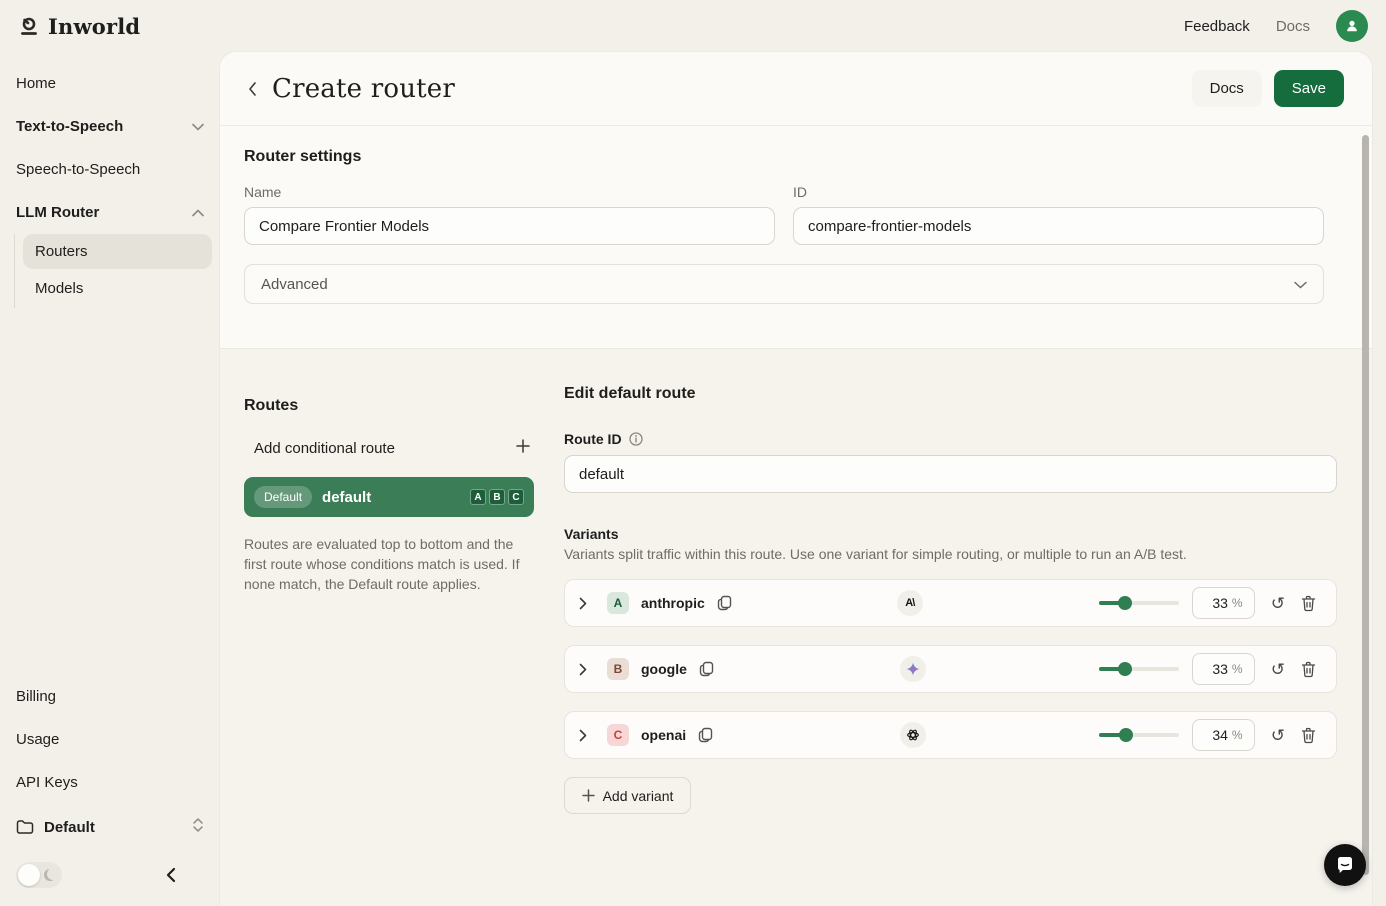 The width and height of the screenshot is (1386, 906). Describe the element at coordinates (1300, 284) in the screenshot. I see `chevron-down-icon` at that location.